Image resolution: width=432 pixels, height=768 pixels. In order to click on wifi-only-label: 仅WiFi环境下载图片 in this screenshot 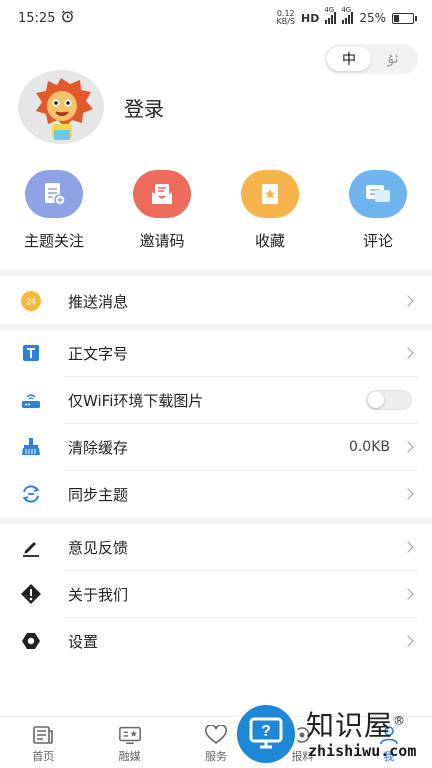, I will do `click(136, 400)`.